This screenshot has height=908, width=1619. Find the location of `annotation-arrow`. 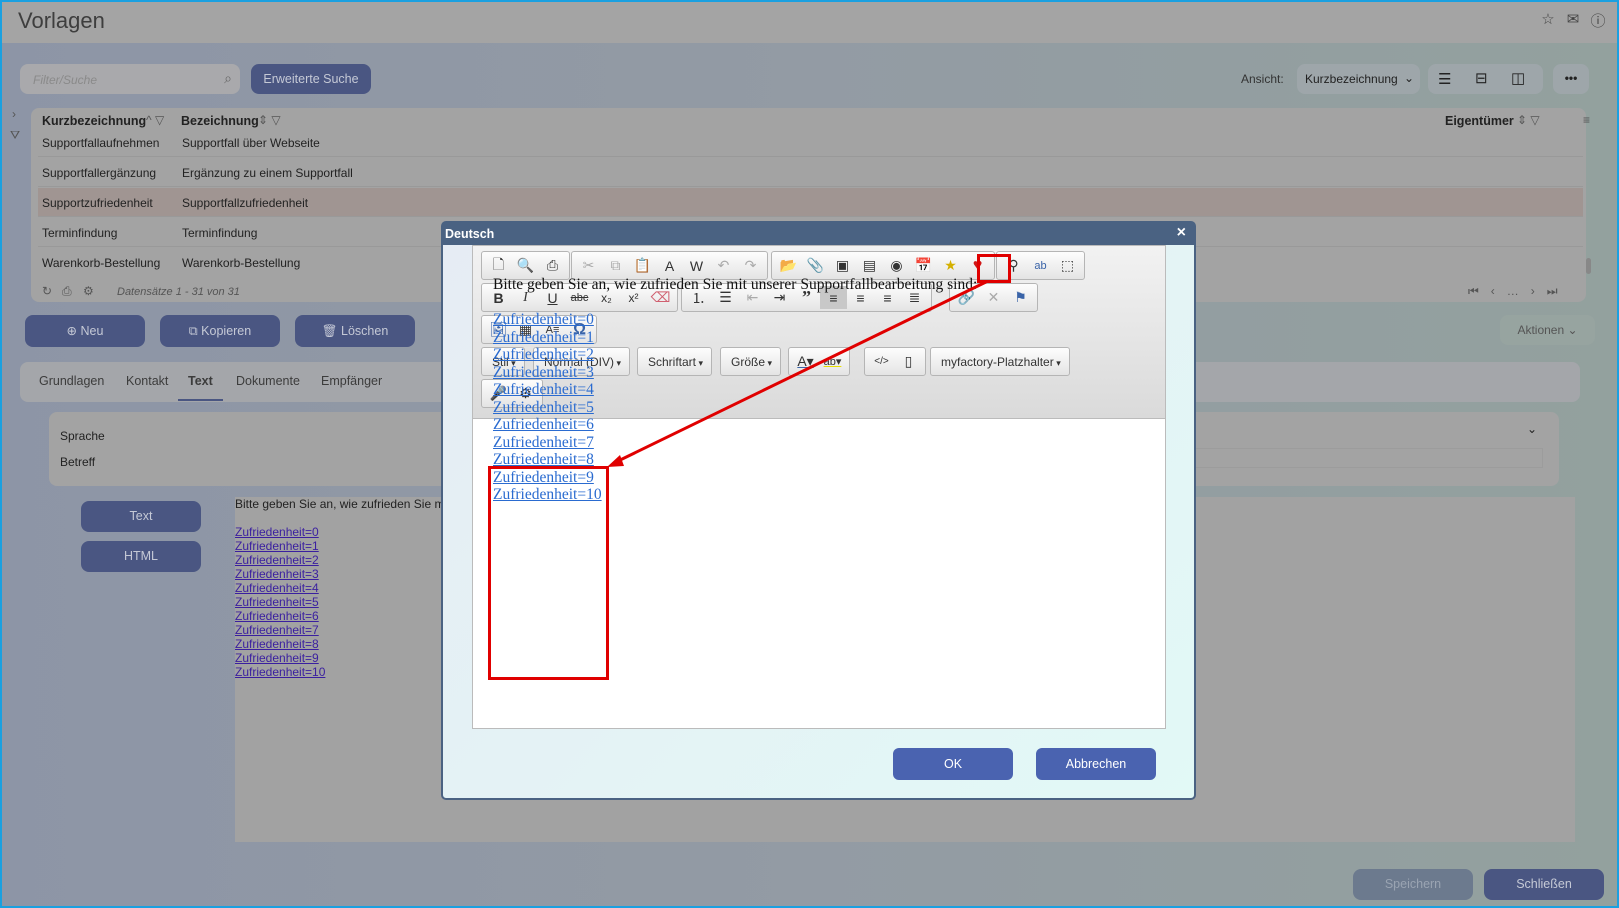

annotation-arrow is located at coordinates (797, 373).